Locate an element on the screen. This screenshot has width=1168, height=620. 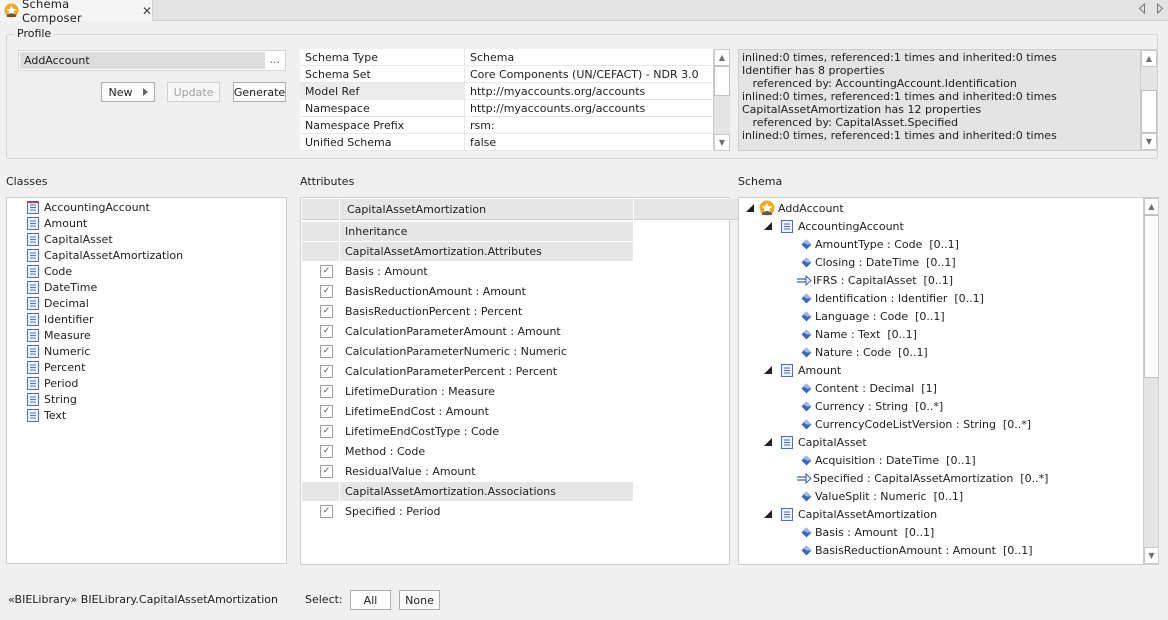
class-list-item: Identifier is located at coordinates (60, 319).